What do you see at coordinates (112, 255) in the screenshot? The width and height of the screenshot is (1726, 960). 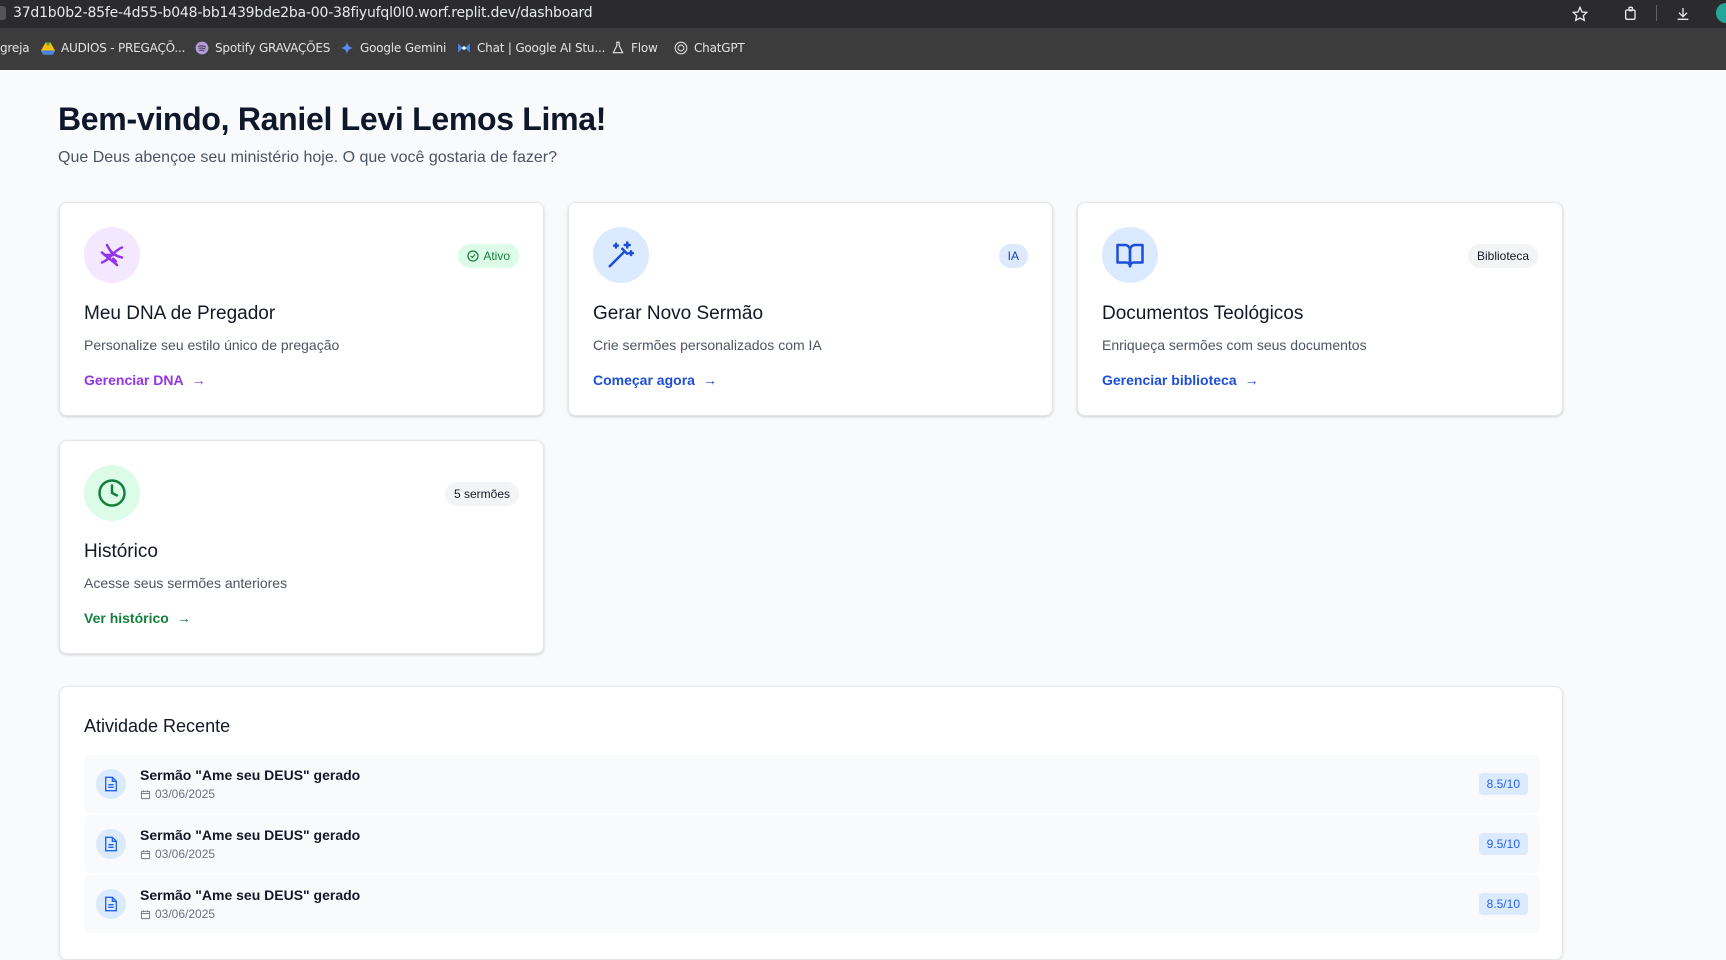 I see `dna-icon` at bounding box center [112, 255].